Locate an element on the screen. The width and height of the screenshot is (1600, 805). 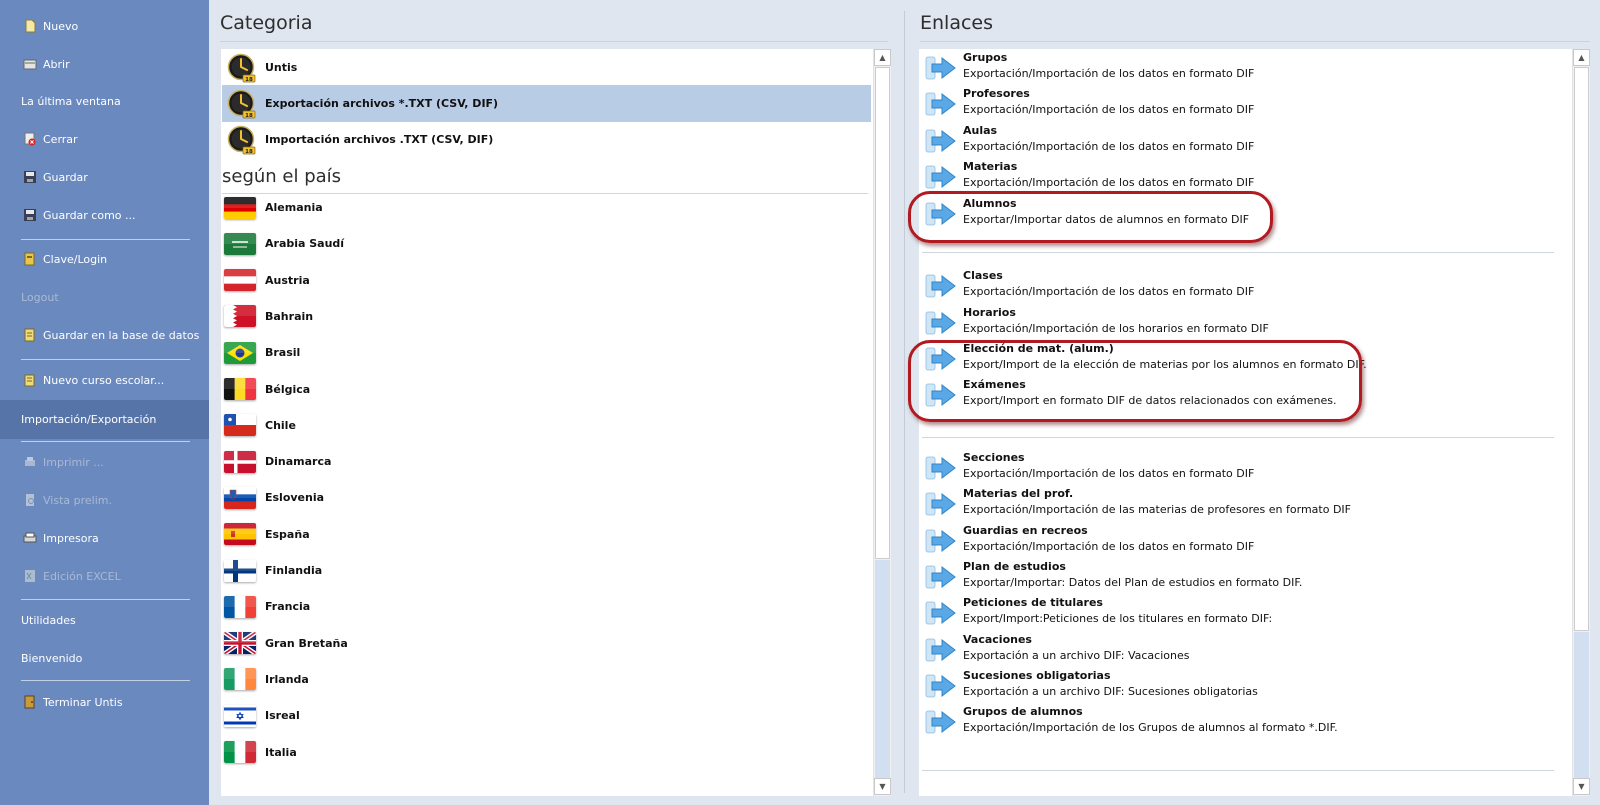
france-flag-icon is located at coordinates (240, 606).